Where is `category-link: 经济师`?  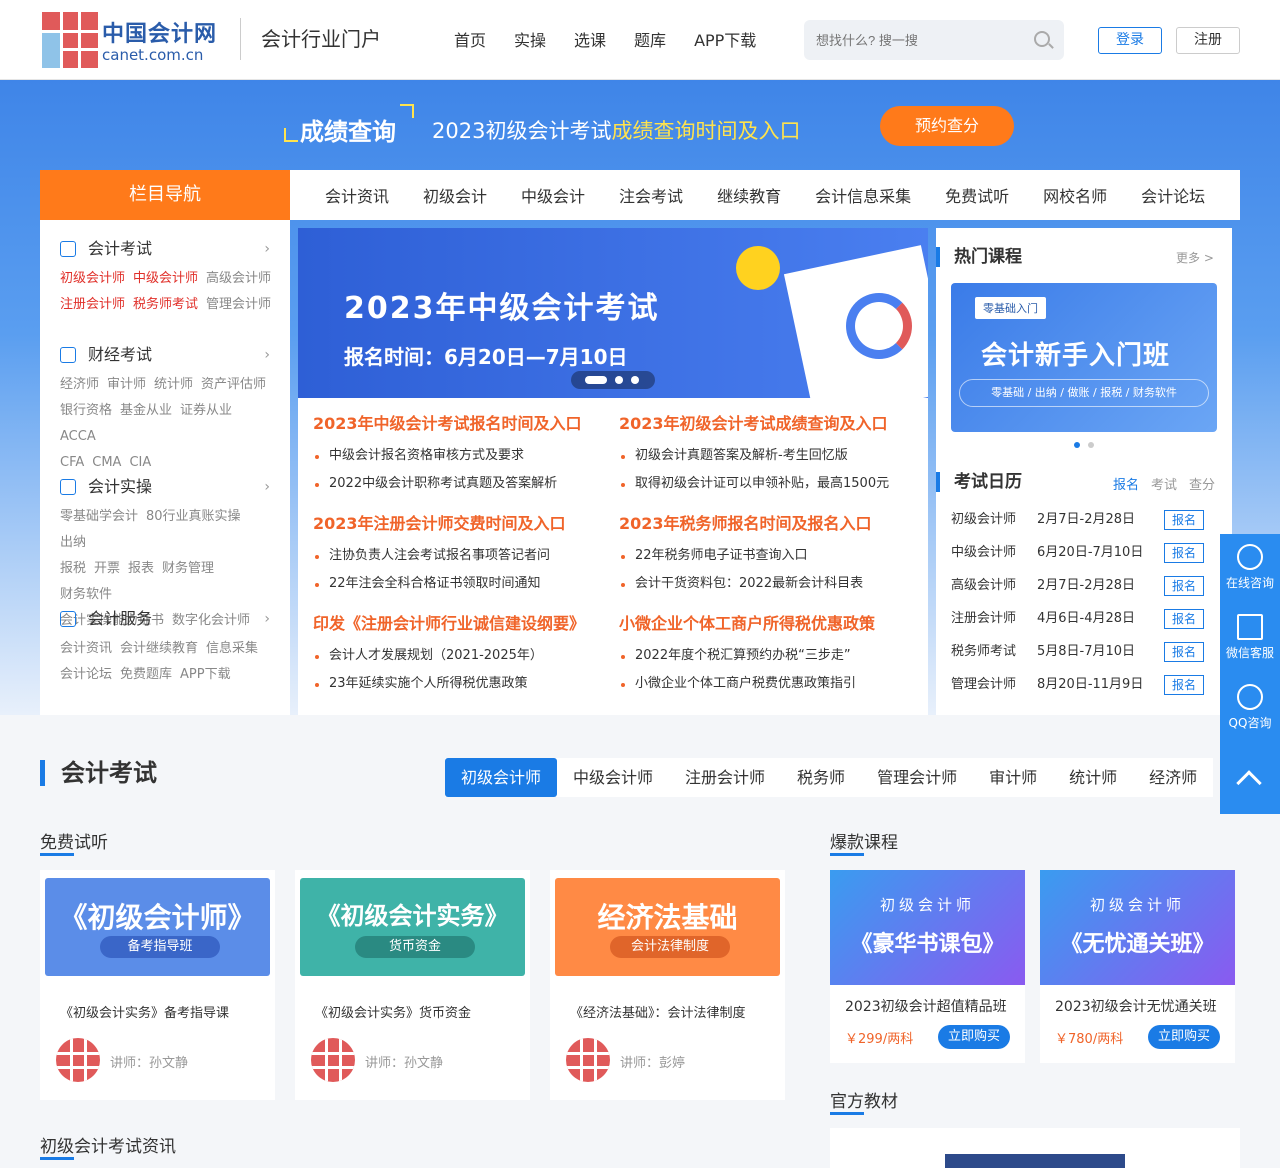
category-link: 经济师 is located at coordinates (79, 384).